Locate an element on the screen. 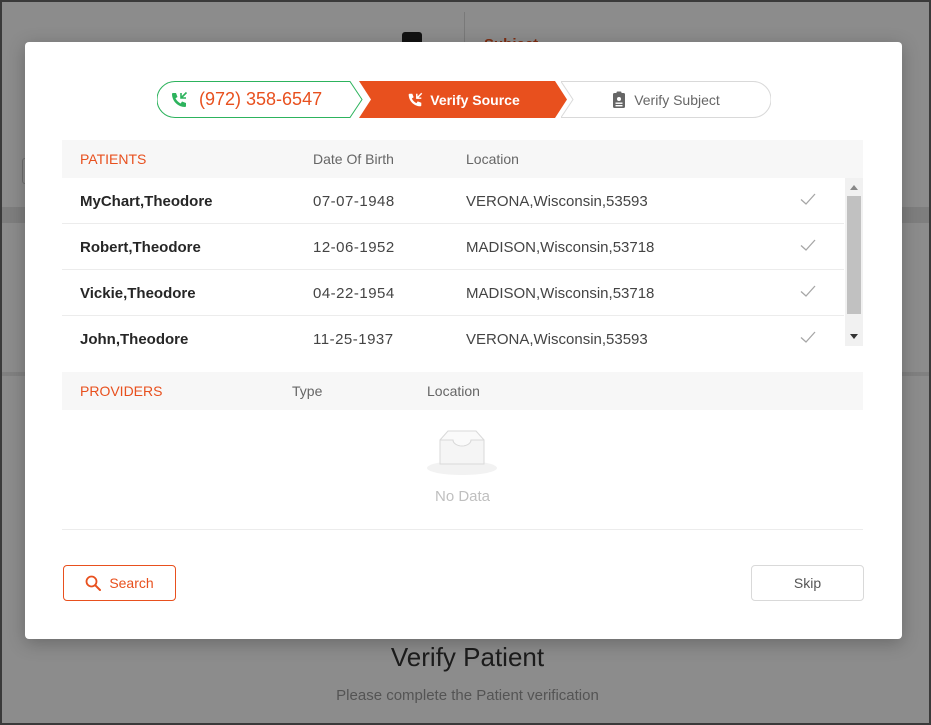 Image resolution: width=931 pixels, height=725 pixels. providers-empty-state: No Data is located at coordinates (462, 470).